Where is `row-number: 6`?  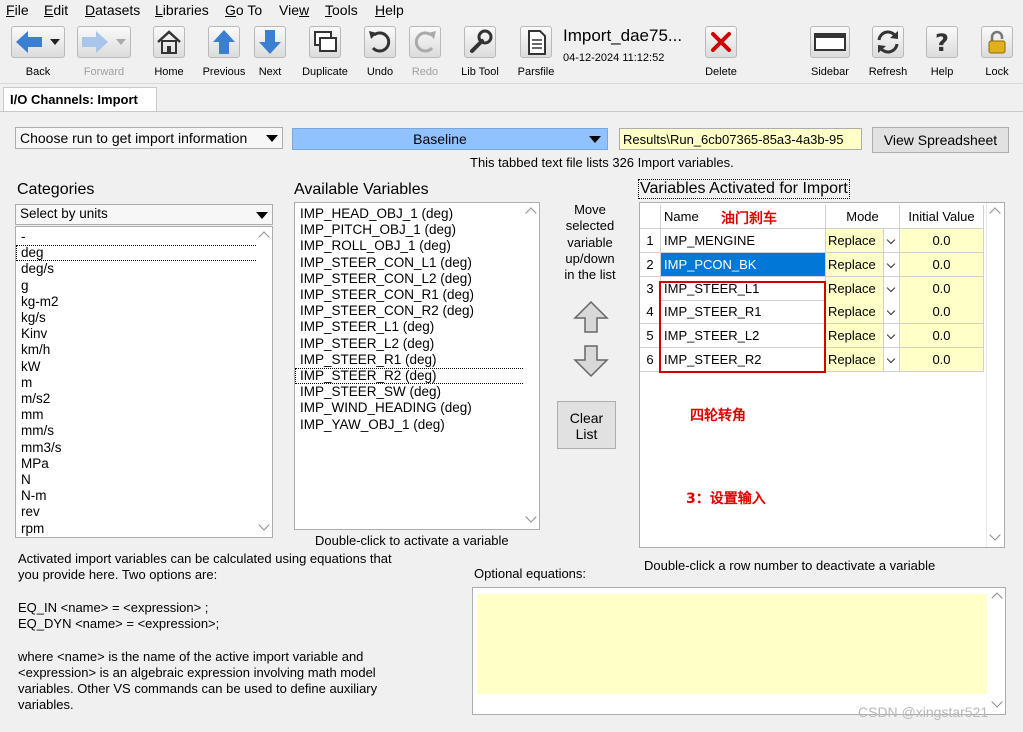
row-number: 6 is located at coordinates (650, 360).